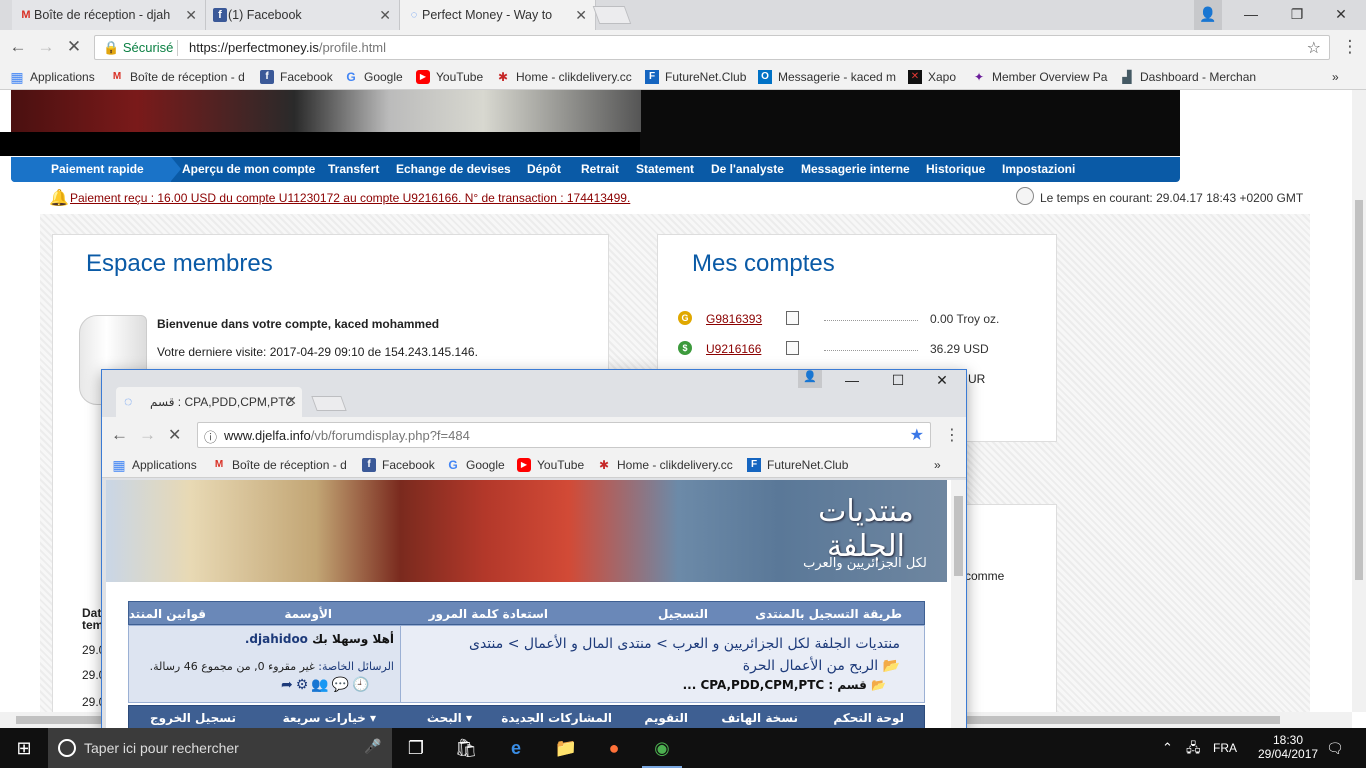 The height and width of the screenshot is (768, 1366). I want to click on task-view-icon: ❐, so click(416, 748).